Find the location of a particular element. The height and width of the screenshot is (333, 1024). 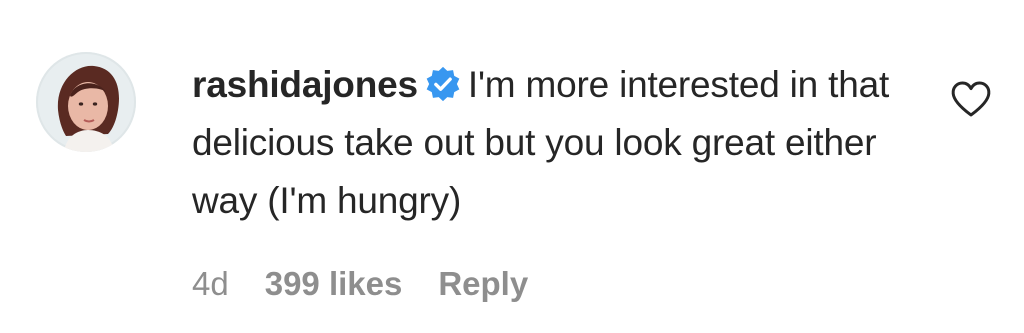

avatar-photo is located at coordinates (86, 102).